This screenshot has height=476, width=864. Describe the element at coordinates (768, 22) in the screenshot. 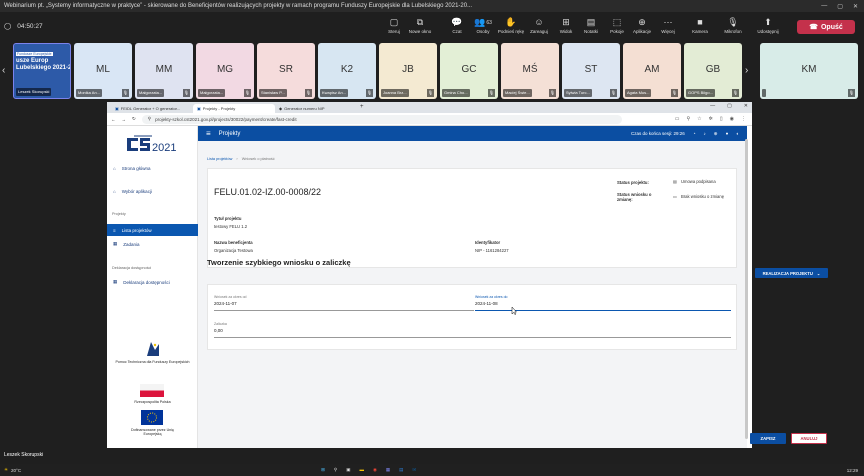

I see `toolbar-icon: ⬆` at that location.